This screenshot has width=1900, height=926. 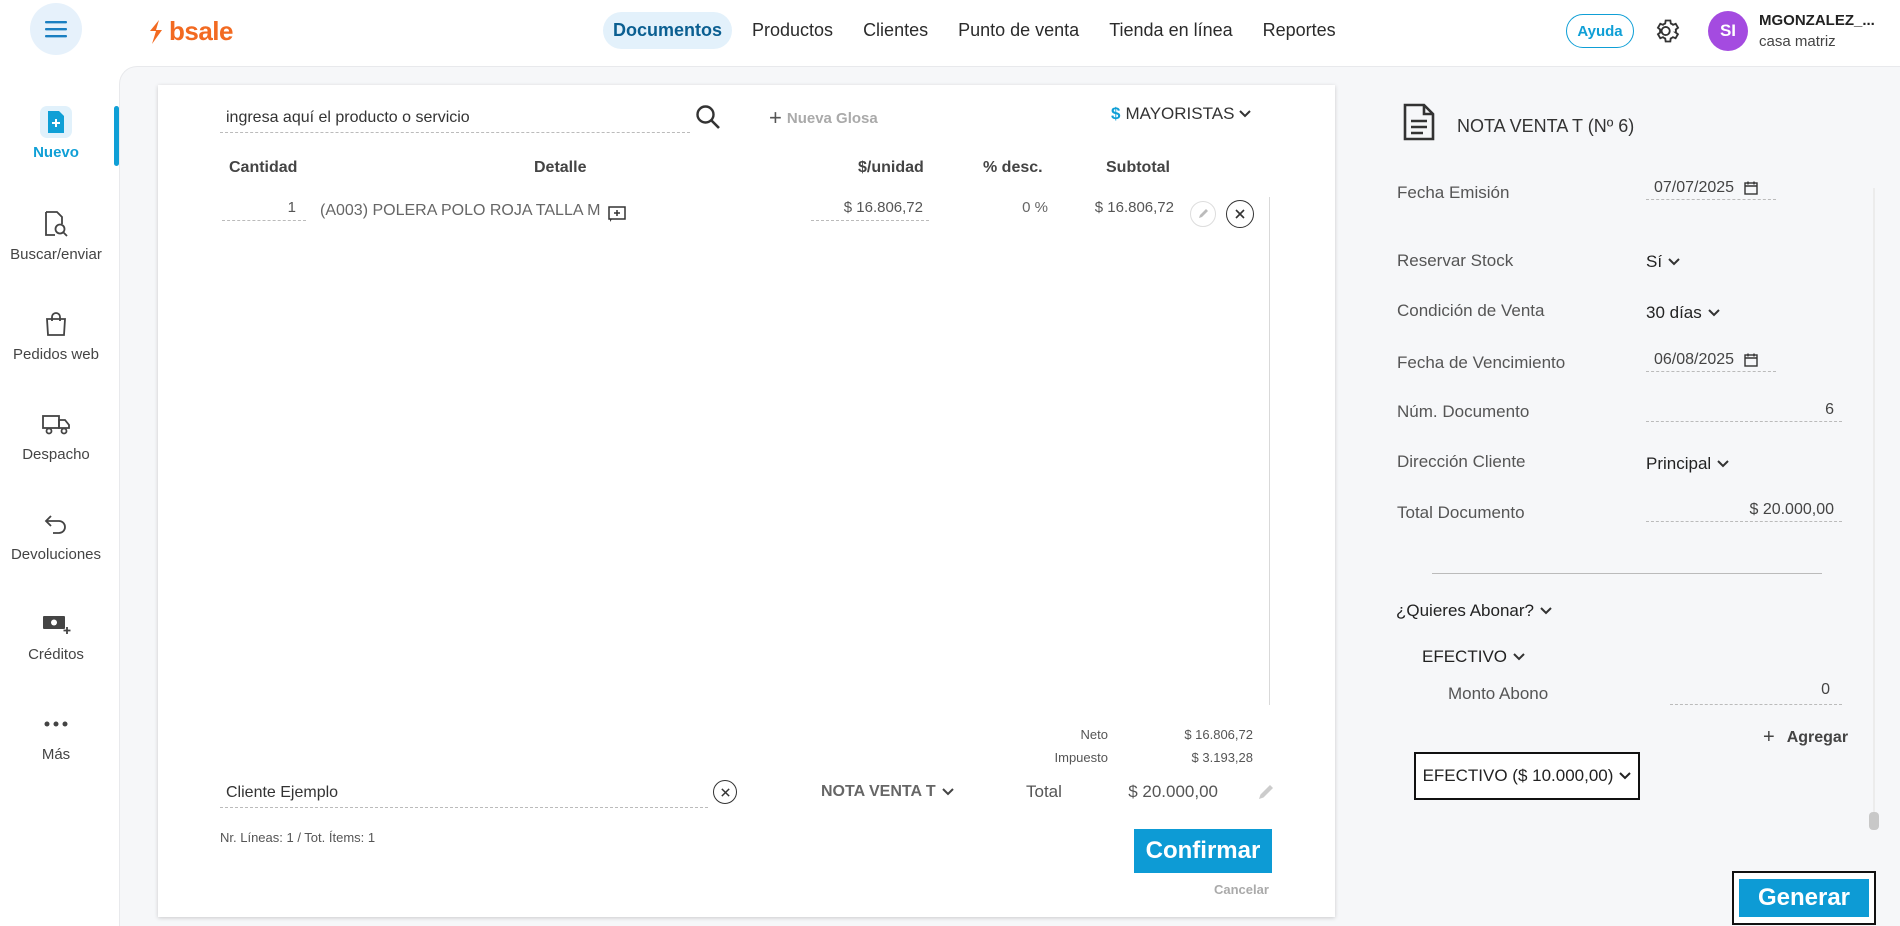 I want to click on nav-documentos: Documentos, so click(x=668, y=30).